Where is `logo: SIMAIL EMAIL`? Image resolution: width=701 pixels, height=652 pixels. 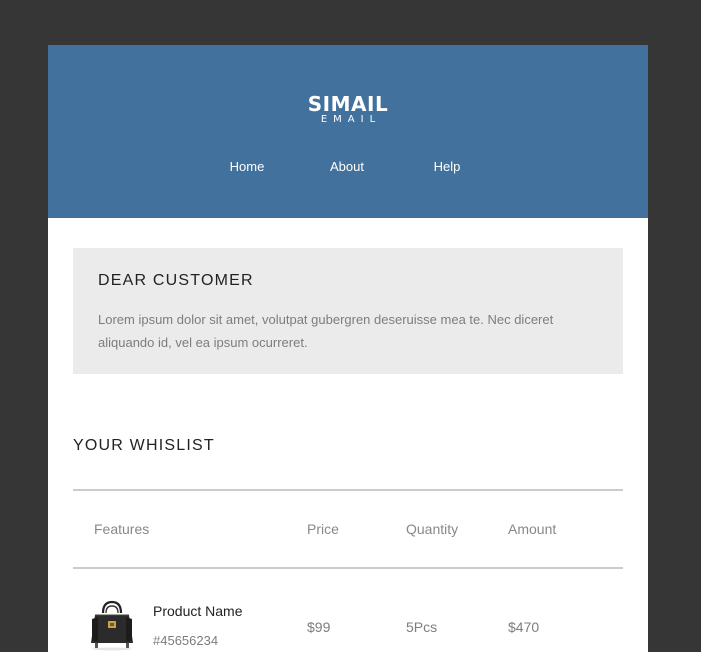
logo: SIMAIL EMAIL is located at coordinates (348, 109).